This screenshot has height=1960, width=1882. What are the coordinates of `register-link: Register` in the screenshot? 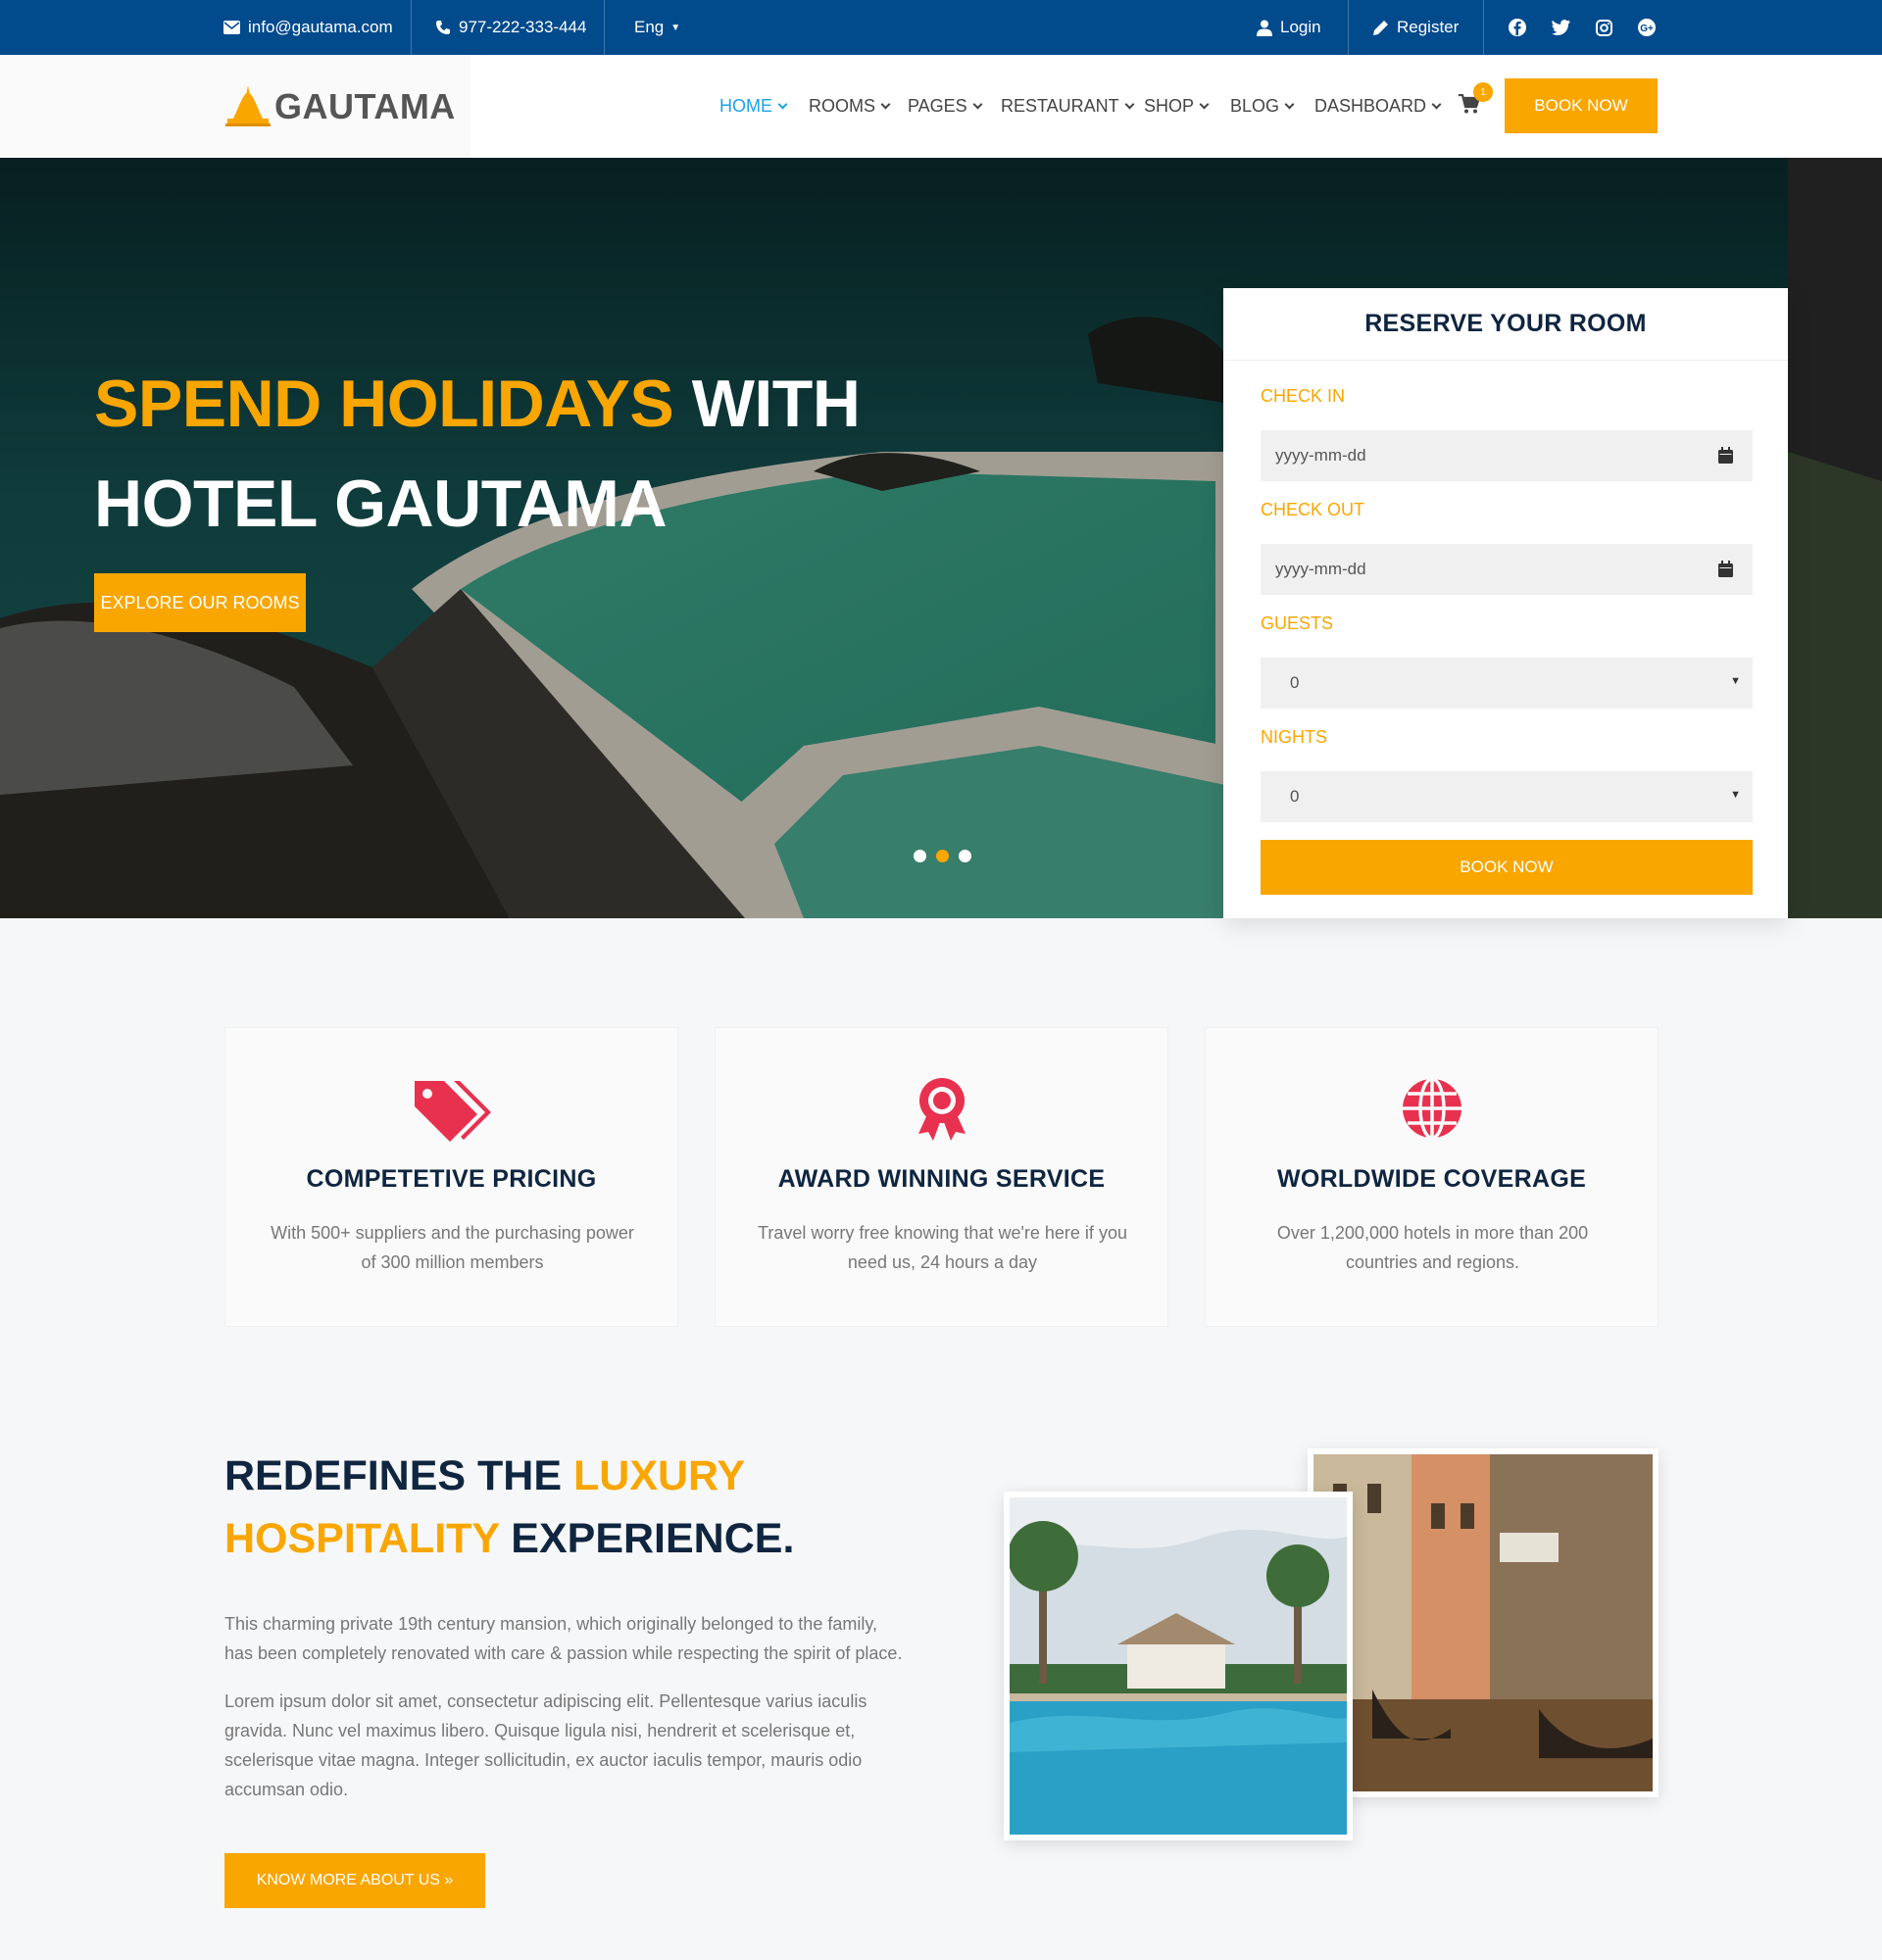 It's located at (1416, 27).